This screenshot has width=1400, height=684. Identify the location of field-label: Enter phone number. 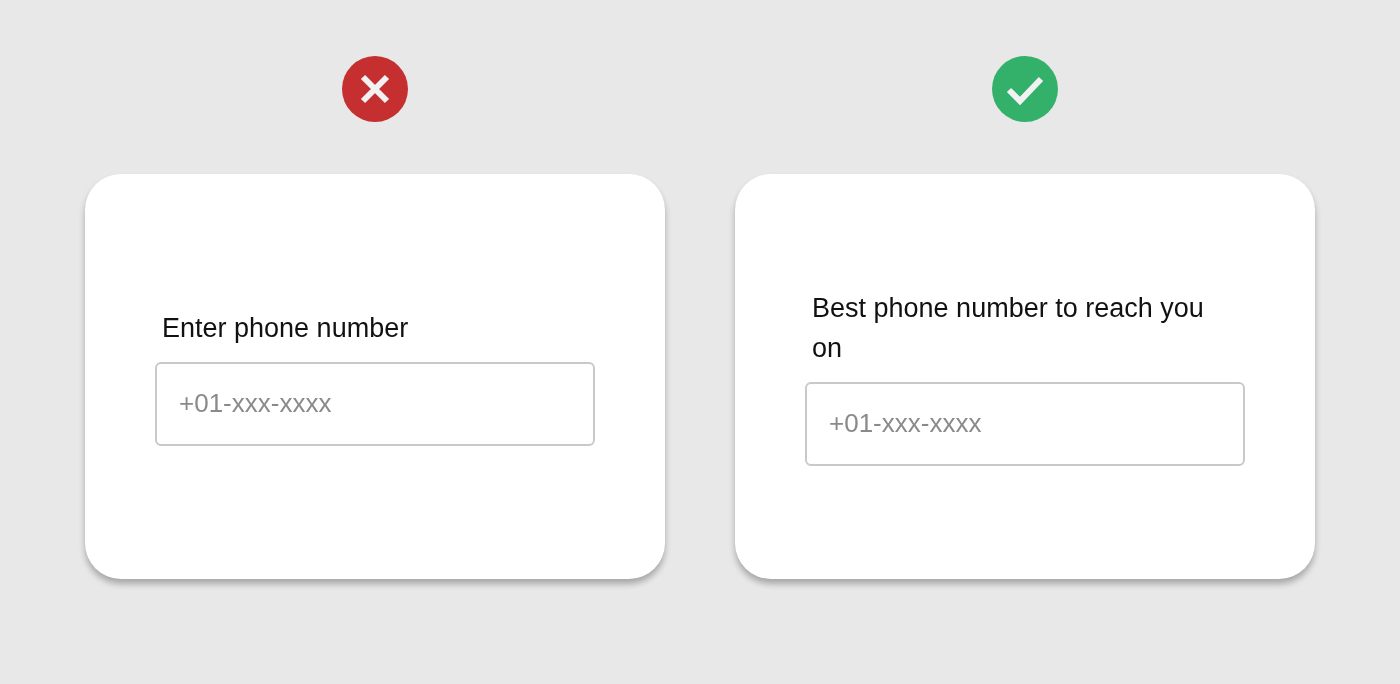
(285, 328).